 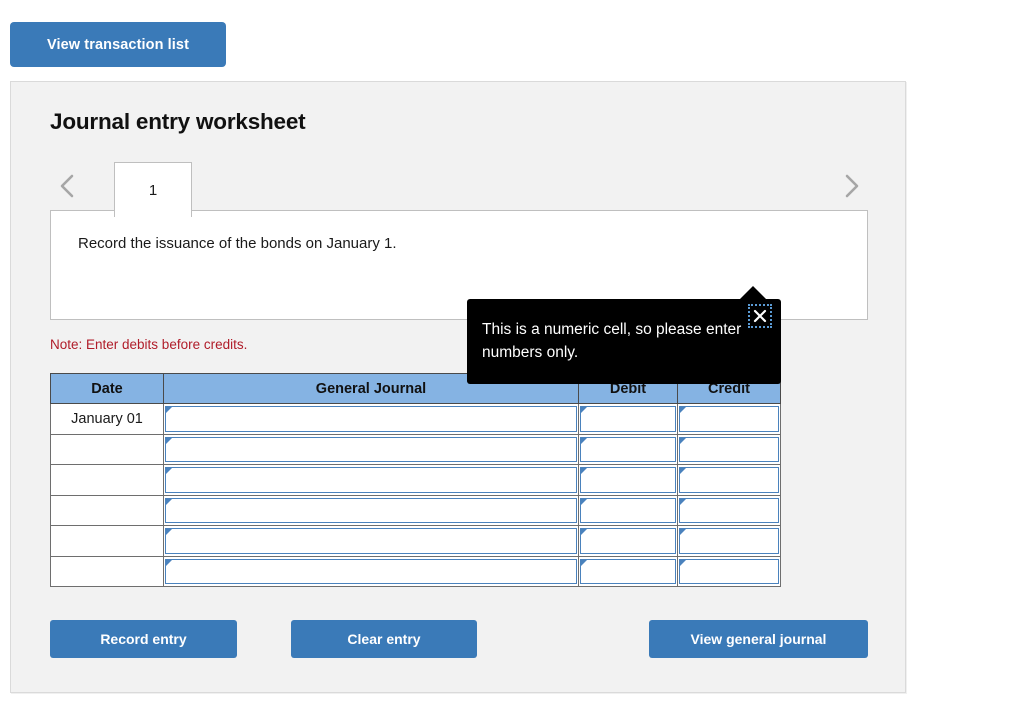 What do you see at coordinates (149, 344) in the screenshot?
I see `debits-before-credits-note: Note: Enter debits before credits.` at bounding box center [149, 344].